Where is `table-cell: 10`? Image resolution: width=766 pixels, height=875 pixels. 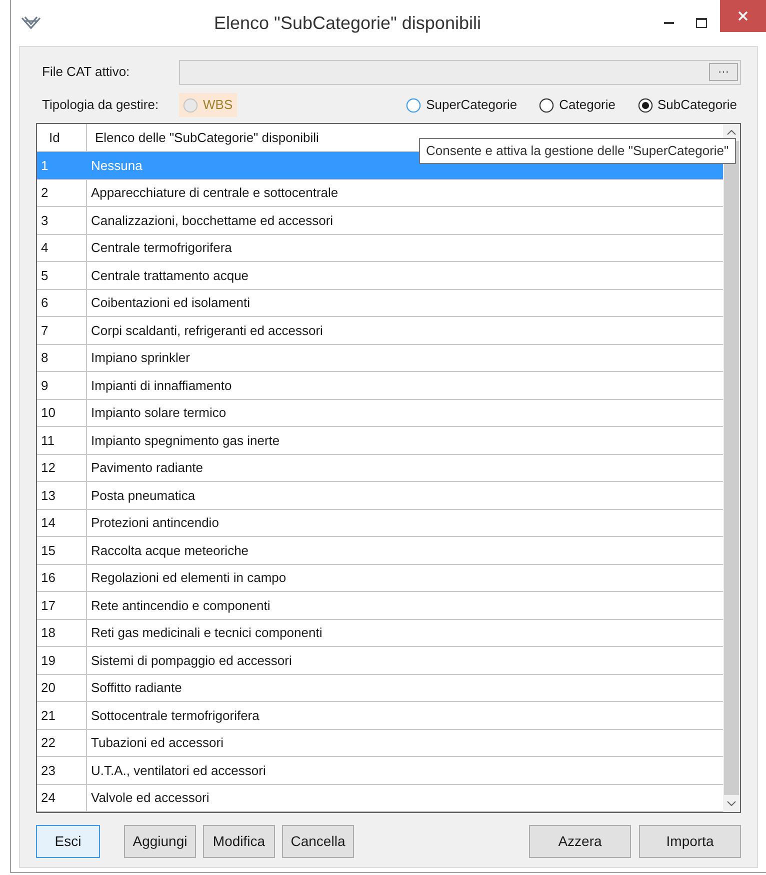 table-cell: 10 is located at coordinates (62, 413).